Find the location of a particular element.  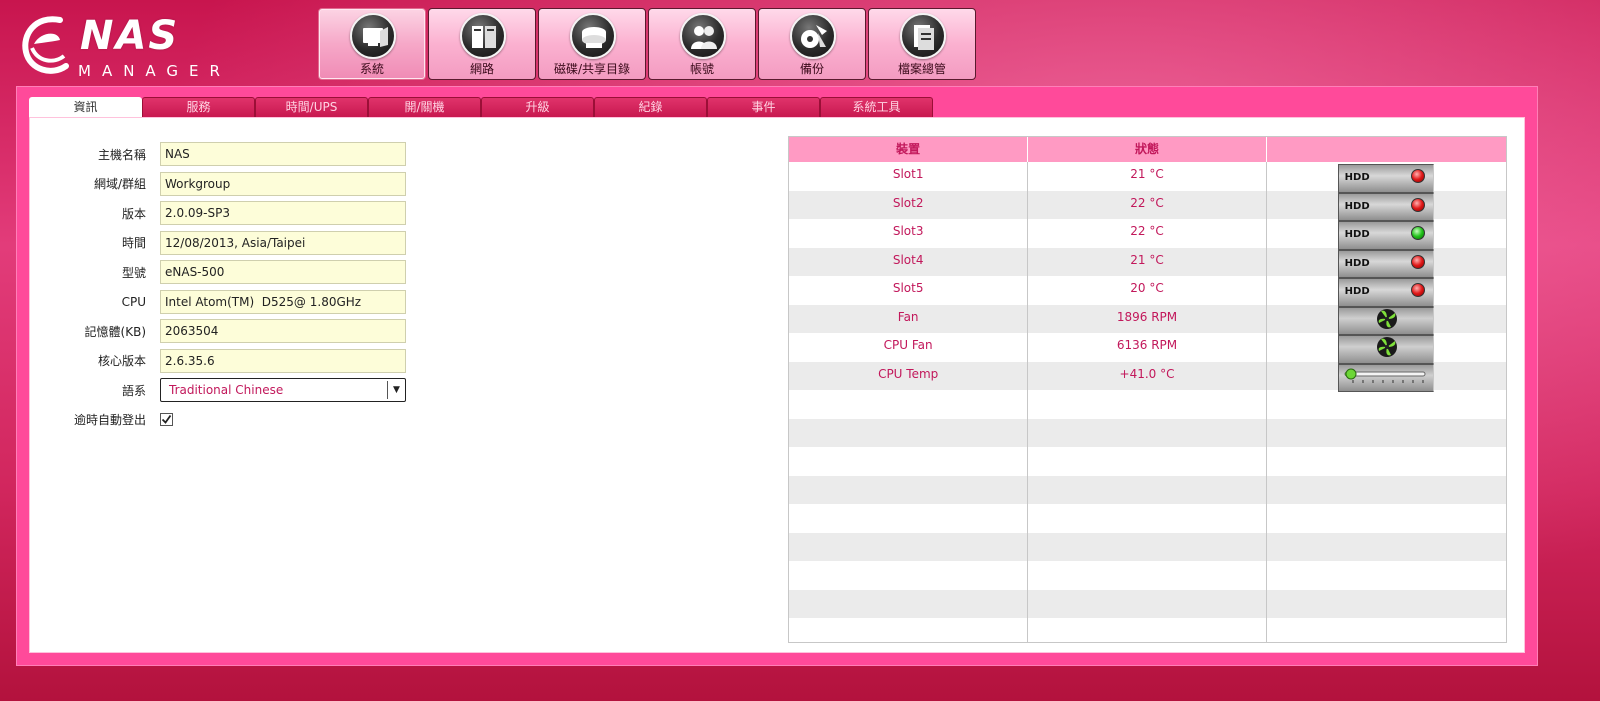

cpu-field: Intel Atom(TM) D525@ 1.80GHz is located at coordinates (283, 301).